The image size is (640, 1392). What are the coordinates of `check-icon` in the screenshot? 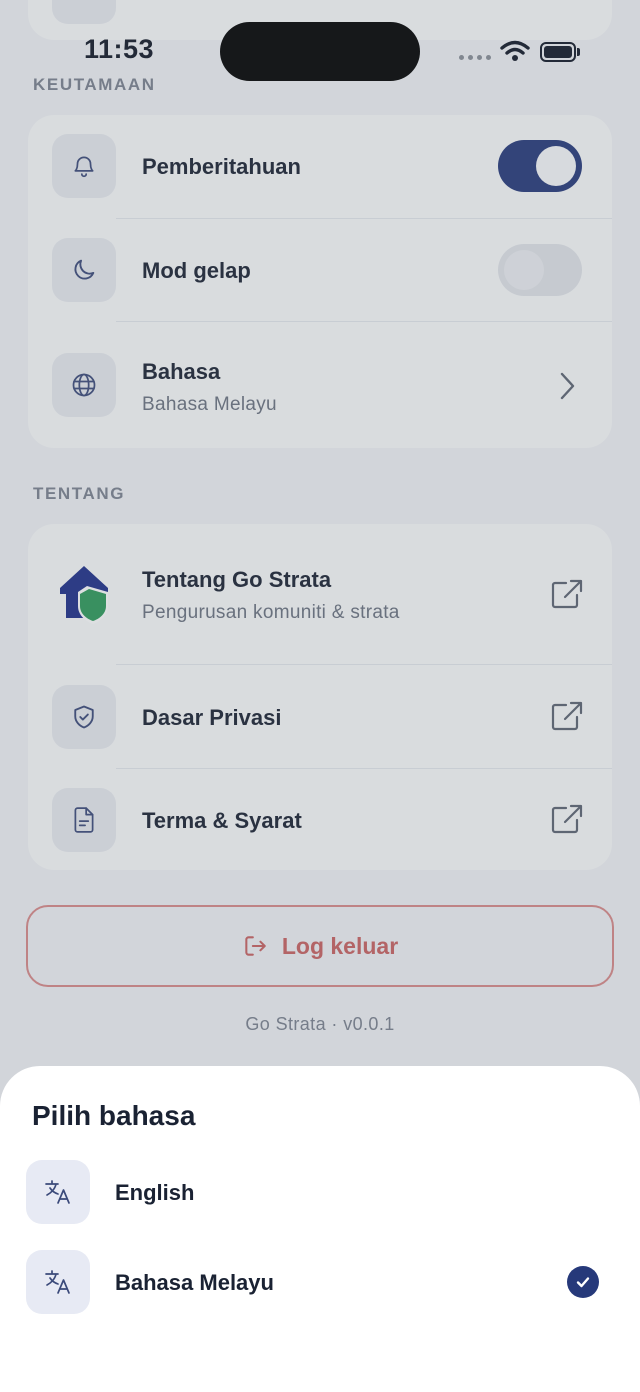 It's located at (583, 1282).